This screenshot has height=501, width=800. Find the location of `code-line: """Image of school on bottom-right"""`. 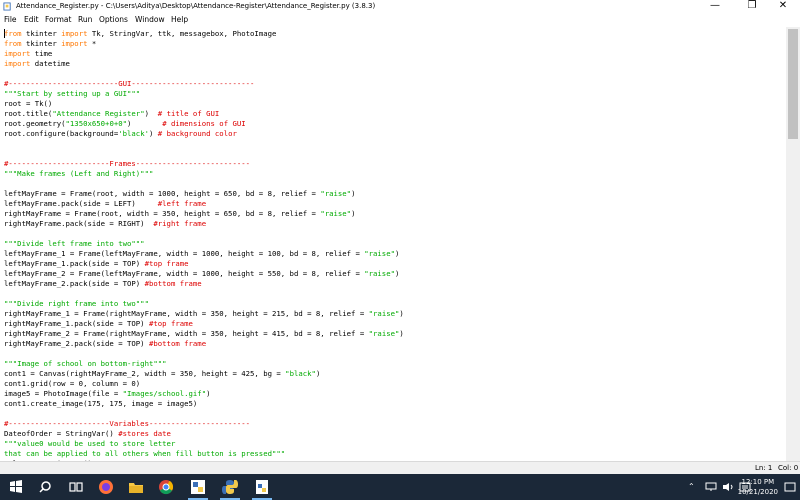

code-line: """Image of school on bottom-right""" is located at coordinates (85, 364).